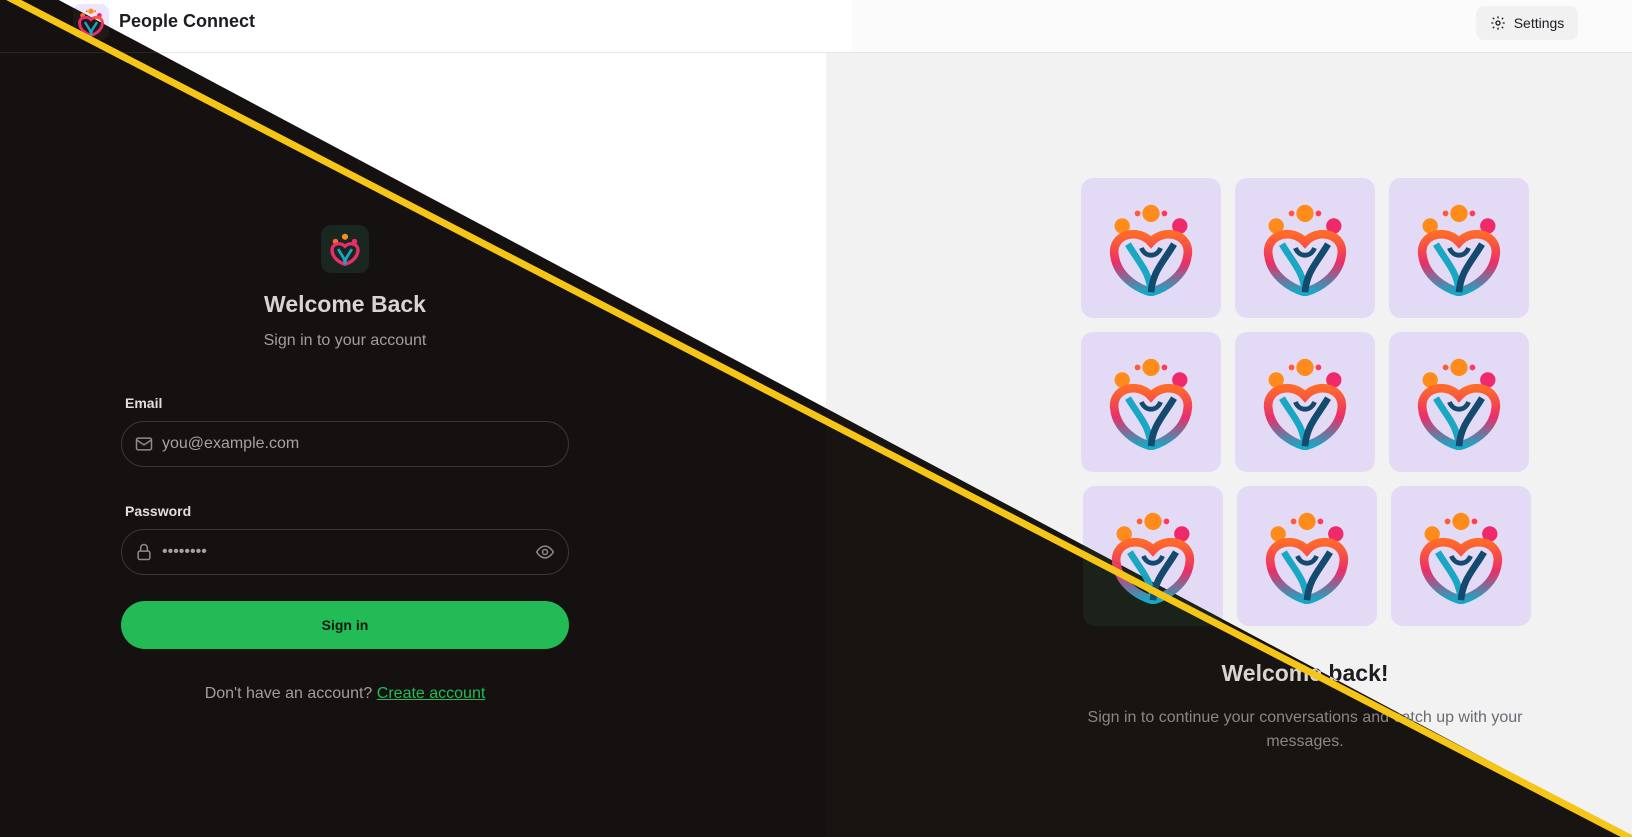 This screenshot has height=837, width=1632. Describe the element at coordinates (345, 340) in the screenshot. I see `login-subtitle-dark: Sign in to your account` at that location.